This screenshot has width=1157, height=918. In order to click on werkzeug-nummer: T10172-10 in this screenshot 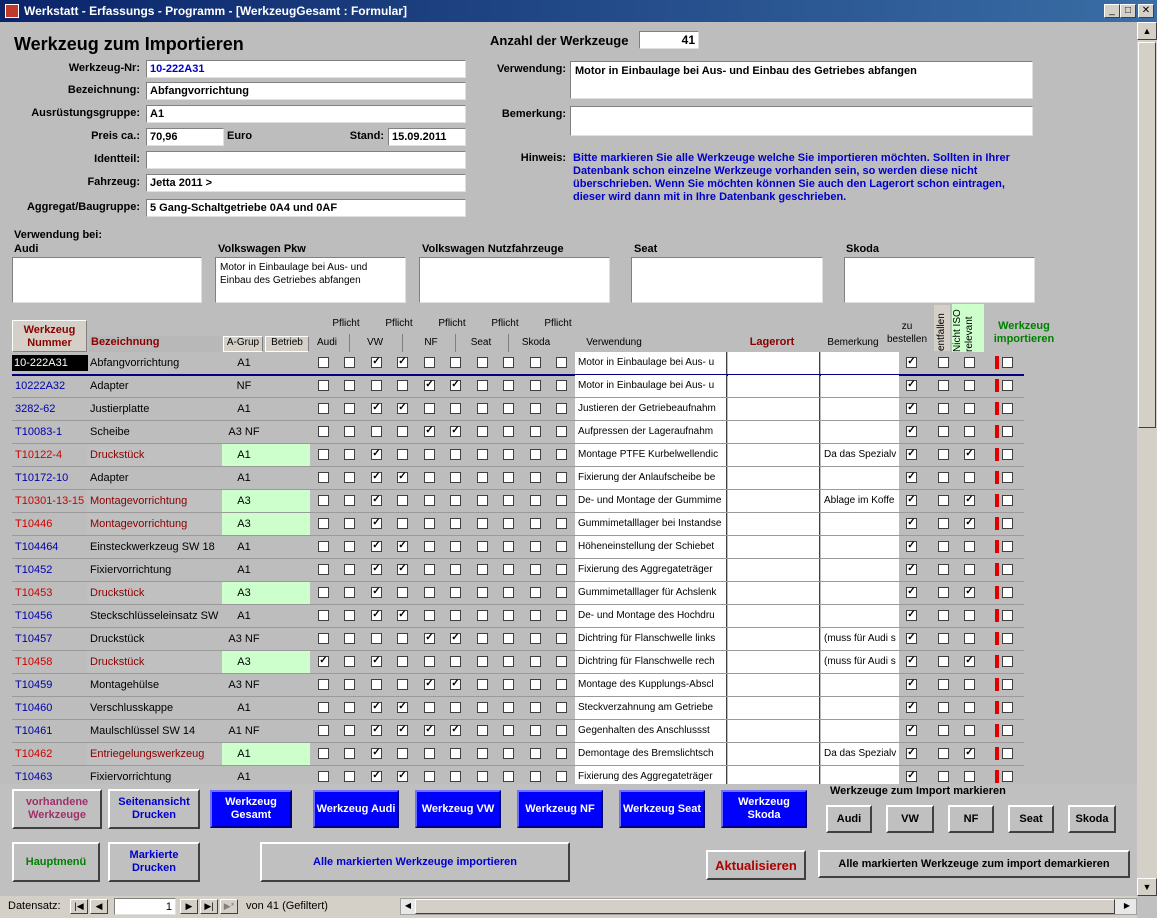, I will do `click(50, 478)`.